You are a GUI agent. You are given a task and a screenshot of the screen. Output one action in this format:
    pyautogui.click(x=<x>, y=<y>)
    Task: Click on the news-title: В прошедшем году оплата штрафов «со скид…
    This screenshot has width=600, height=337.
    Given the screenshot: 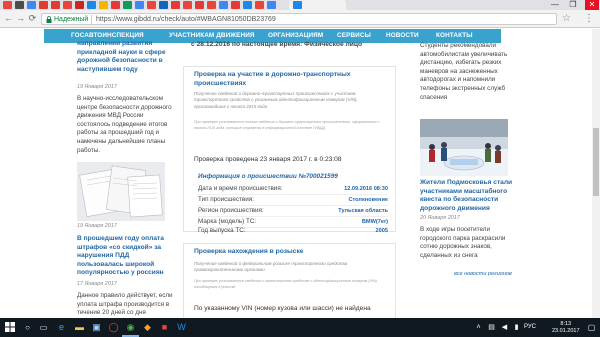 What is the action you would take?
    pyautogui.click(x=125, y=256)
    